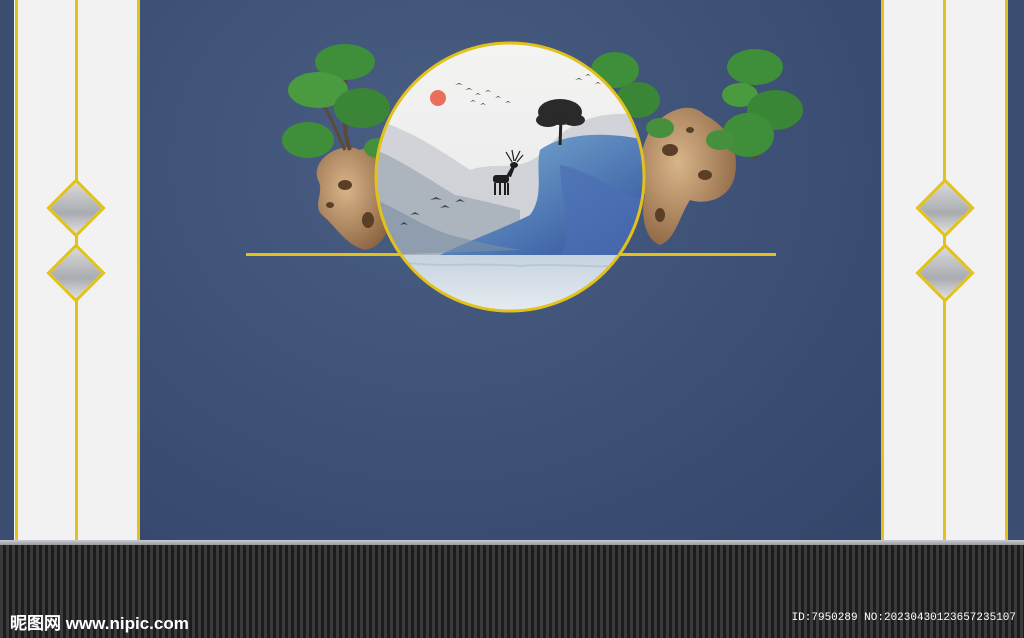 This screenshot has height=638, width=1024. What do you see at coordinates (99, 623) in the screenshot?
I see `watermark-site: 昵图网 www.nipic.com` at bounding box center [99, 623].